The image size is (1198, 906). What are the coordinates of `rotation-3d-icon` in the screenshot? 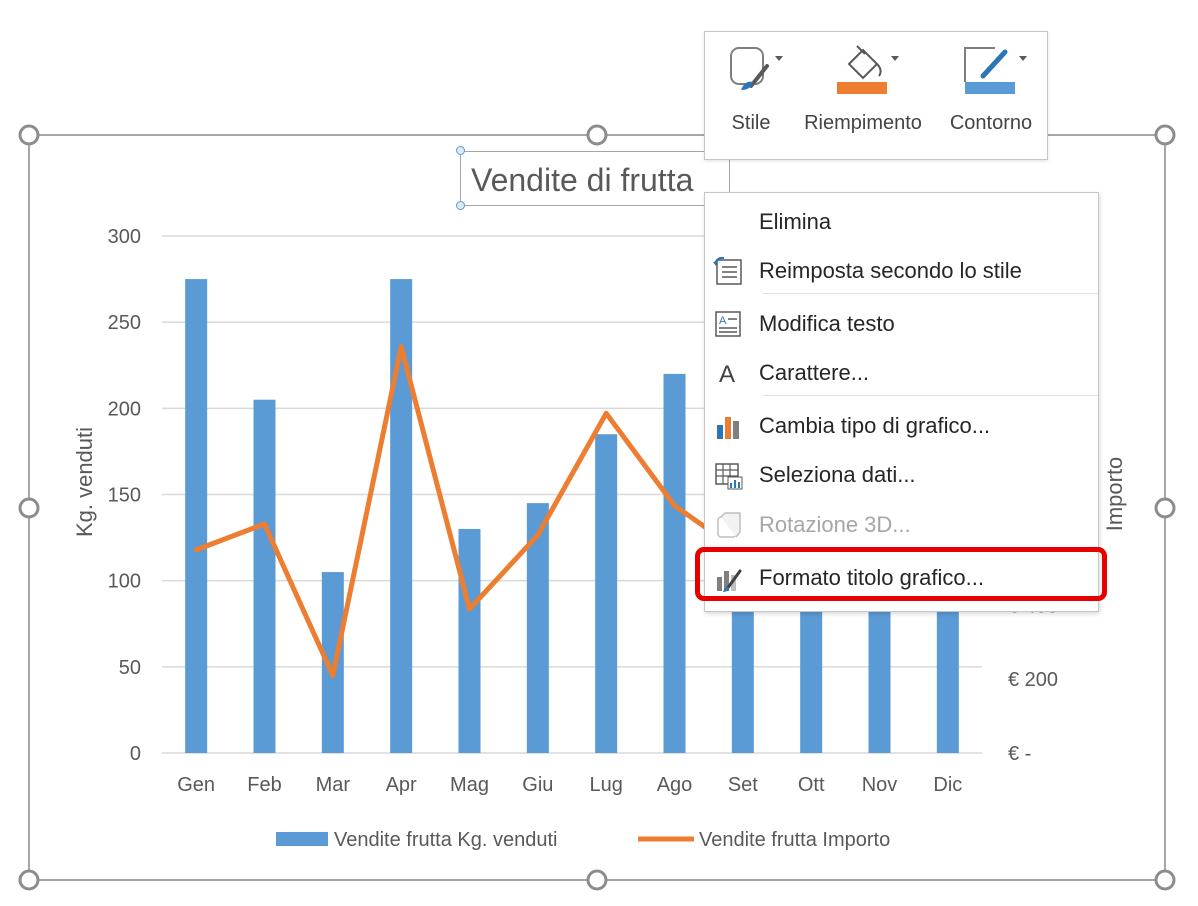 It's located at (729, 525).